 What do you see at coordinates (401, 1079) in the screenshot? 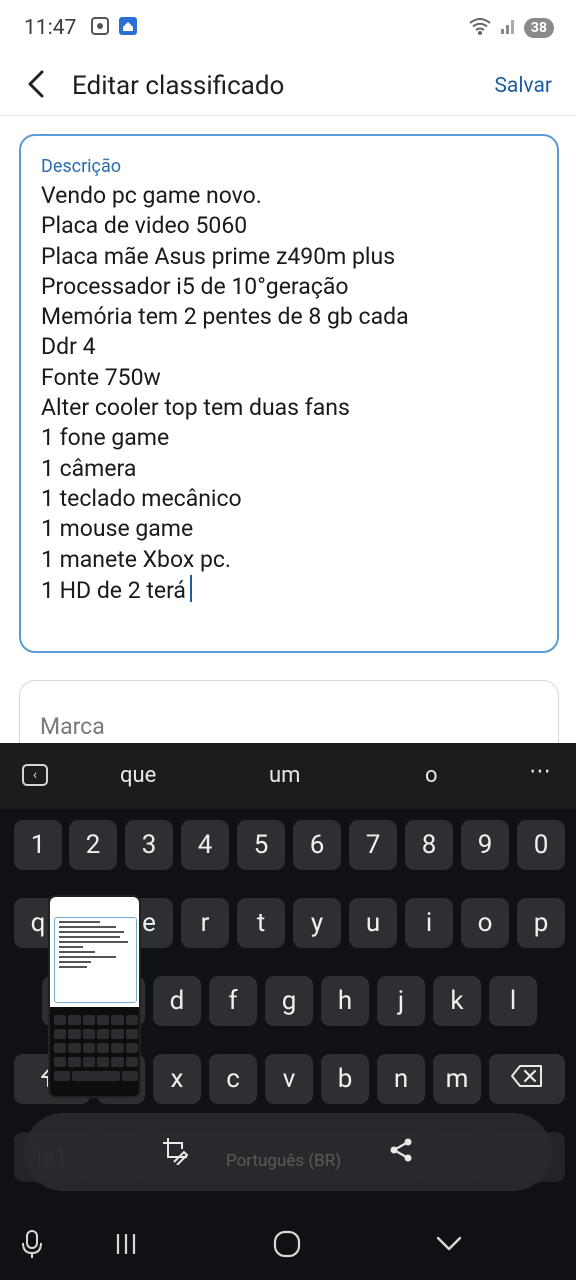
I see `key-n: n` at bounding box center [401, 1079].